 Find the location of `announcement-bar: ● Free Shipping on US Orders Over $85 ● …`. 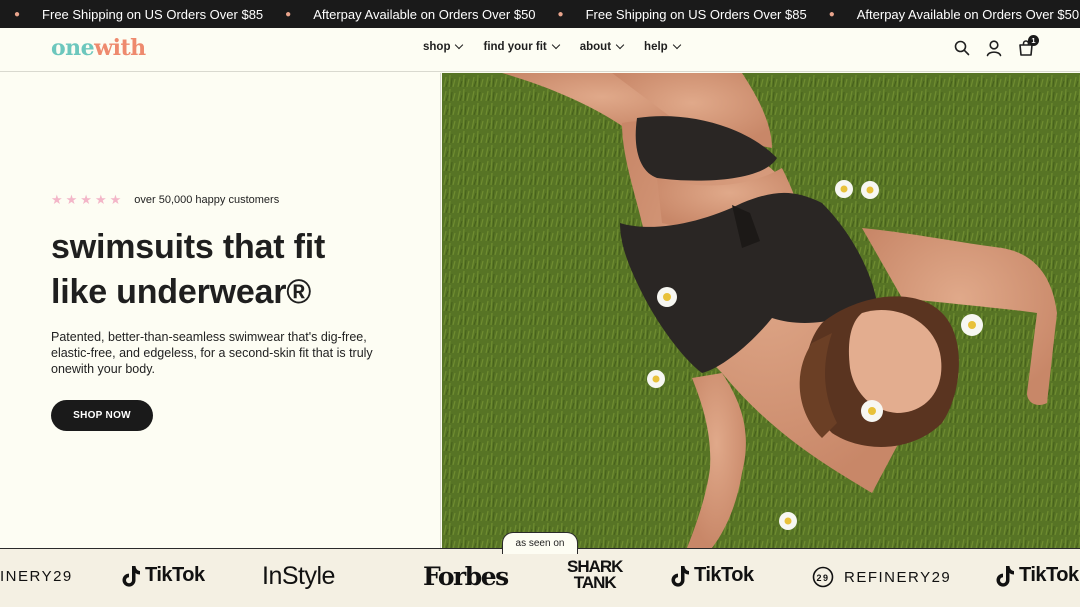

announcement-bar: ● Free Shipping on US Orders Over $85 ● … is located at coordinates (540, 14).